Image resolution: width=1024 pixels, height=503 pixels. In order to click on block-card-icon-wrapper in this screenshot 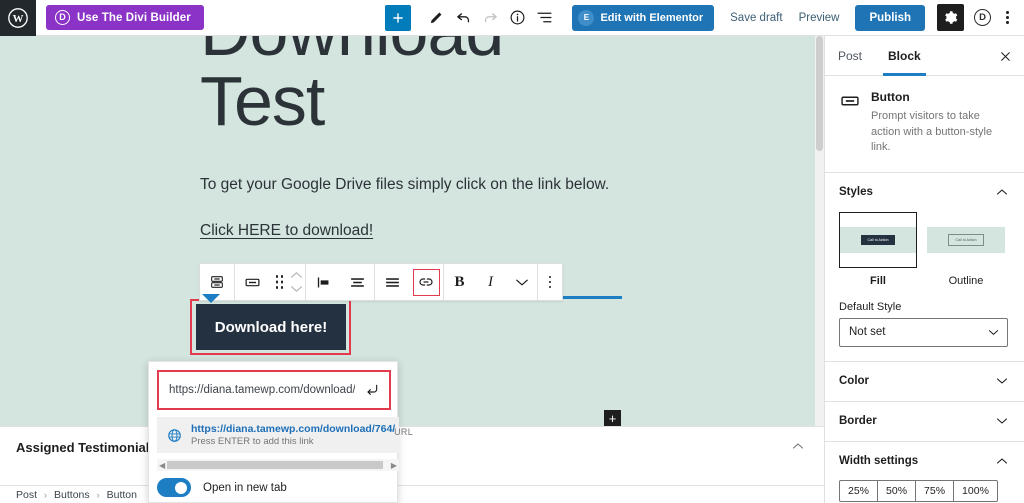, I will do `click(850, 101)`.